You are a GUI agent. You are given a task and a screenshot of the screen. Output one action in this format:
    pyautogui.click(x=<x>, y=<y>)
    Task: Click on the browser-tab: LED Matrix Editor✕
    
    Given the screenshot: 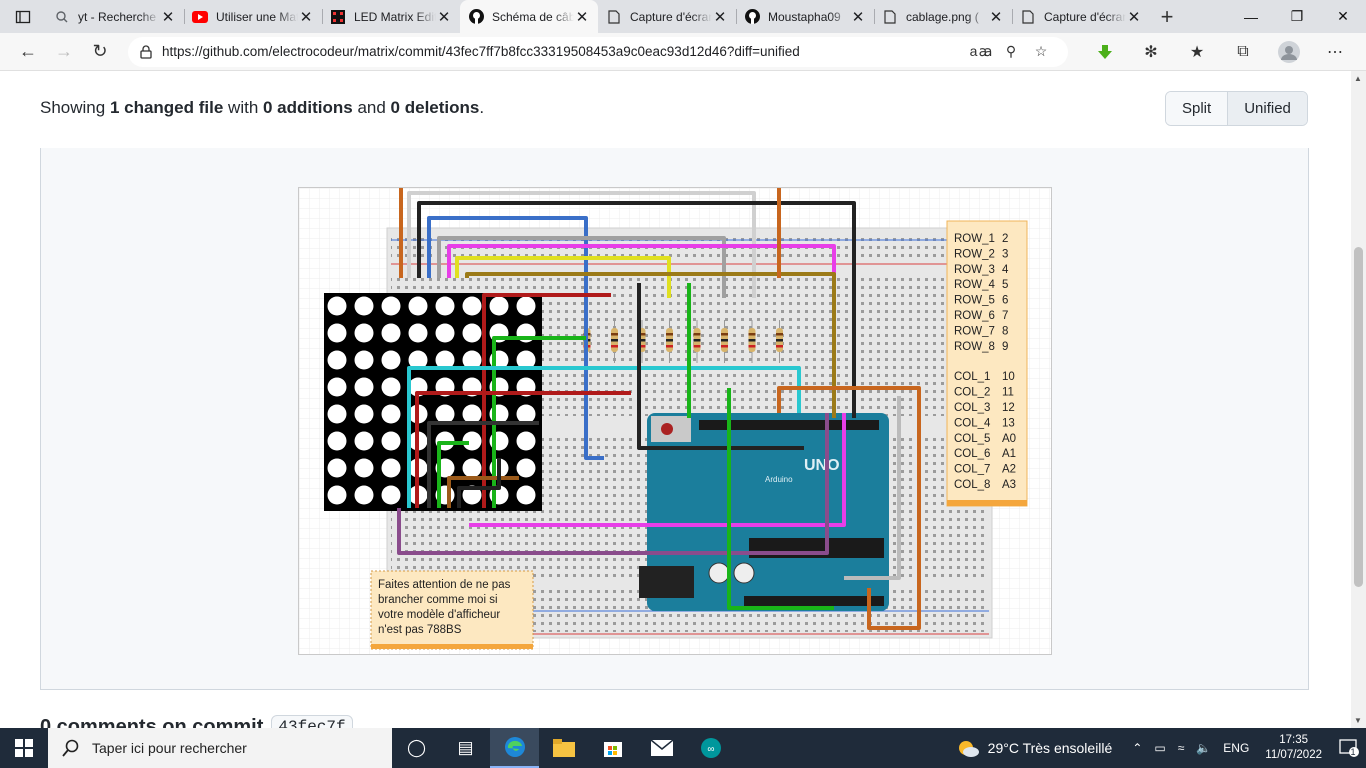 What is the action you would take?
    pyautogui.click(x=391, y=16)
    